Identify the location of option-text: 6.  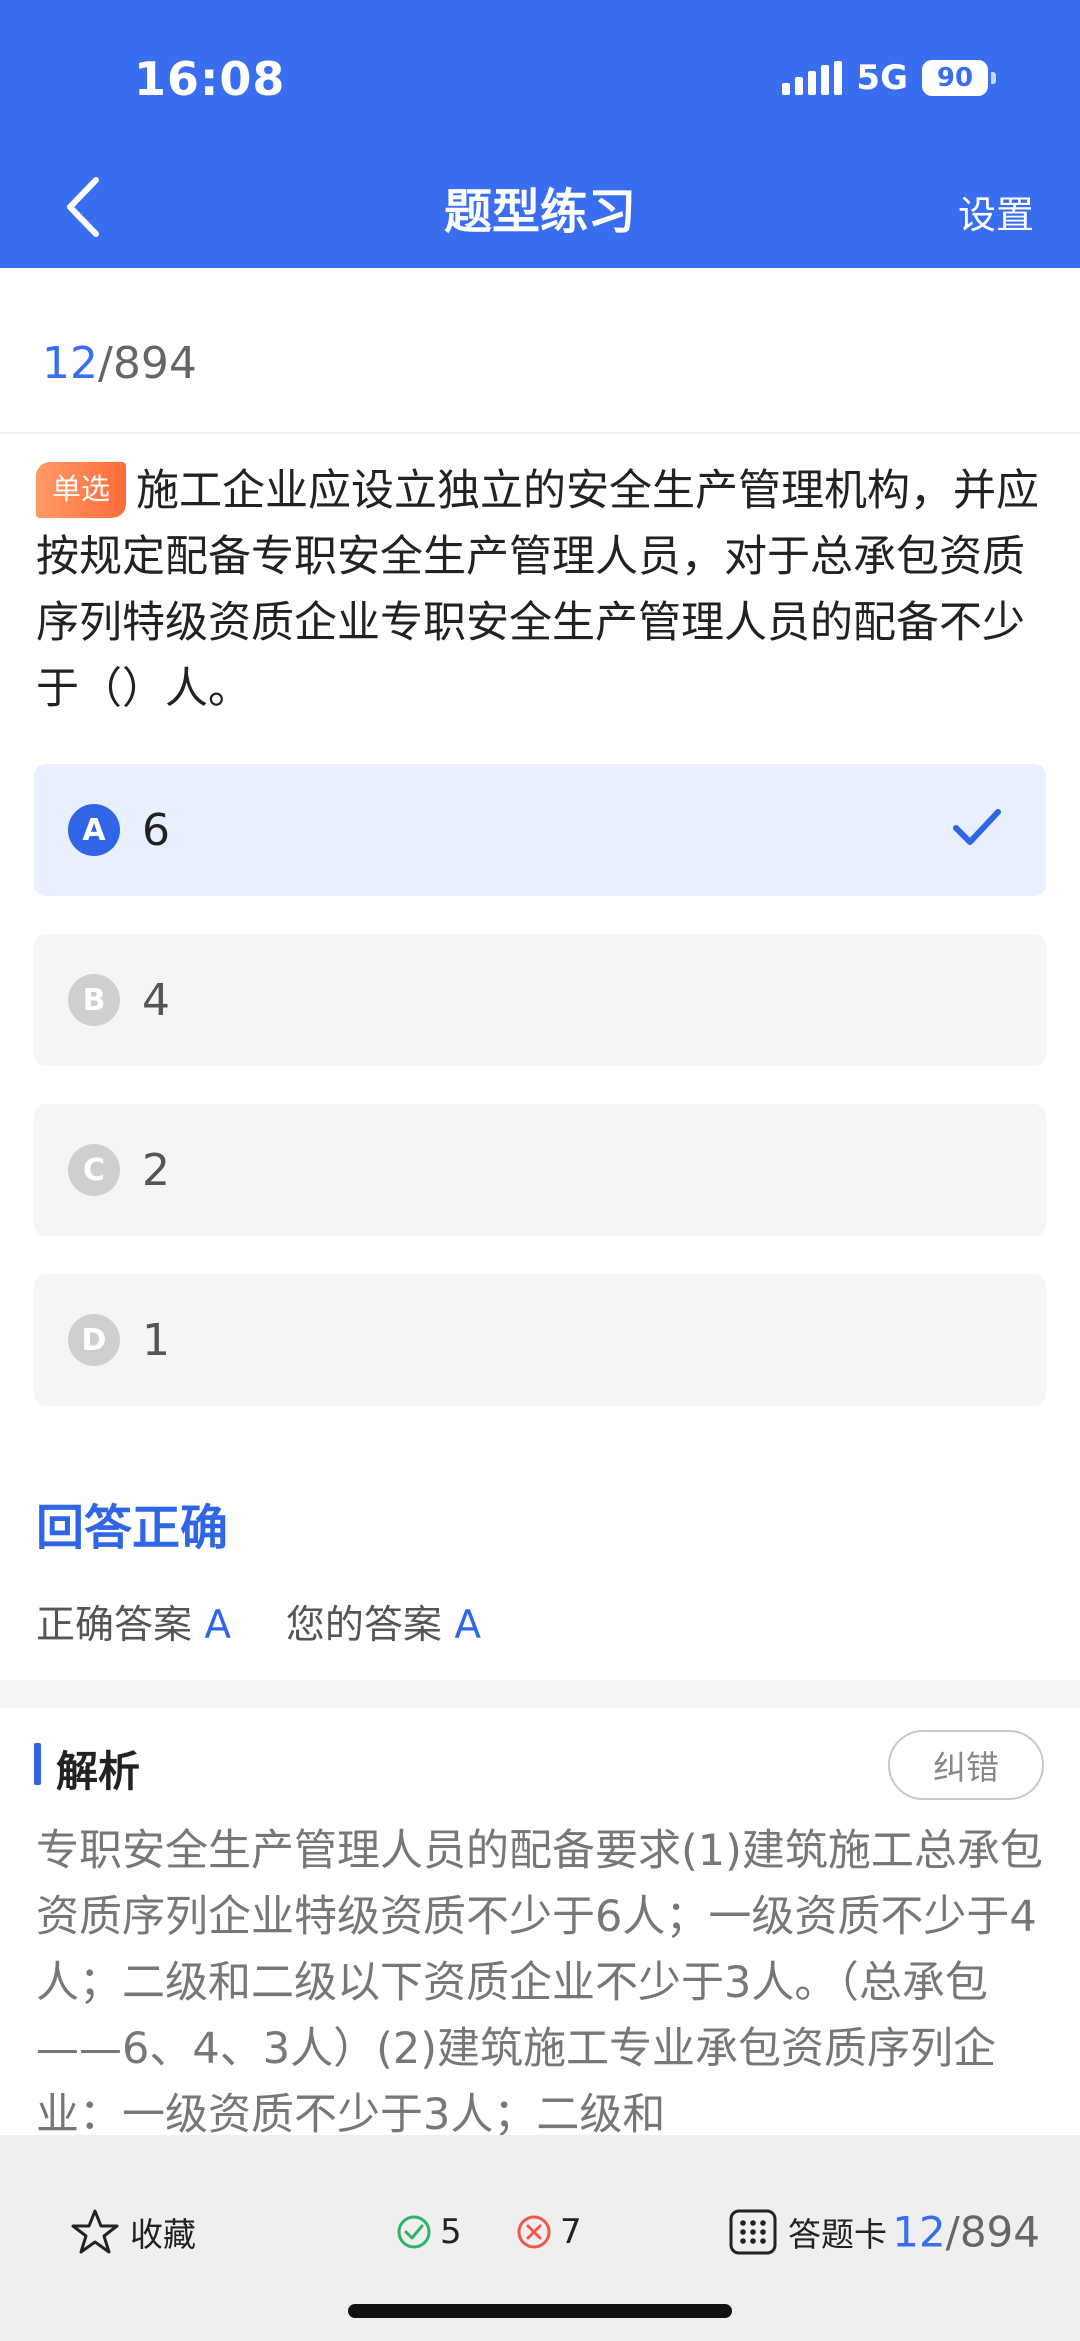
(156, 830).